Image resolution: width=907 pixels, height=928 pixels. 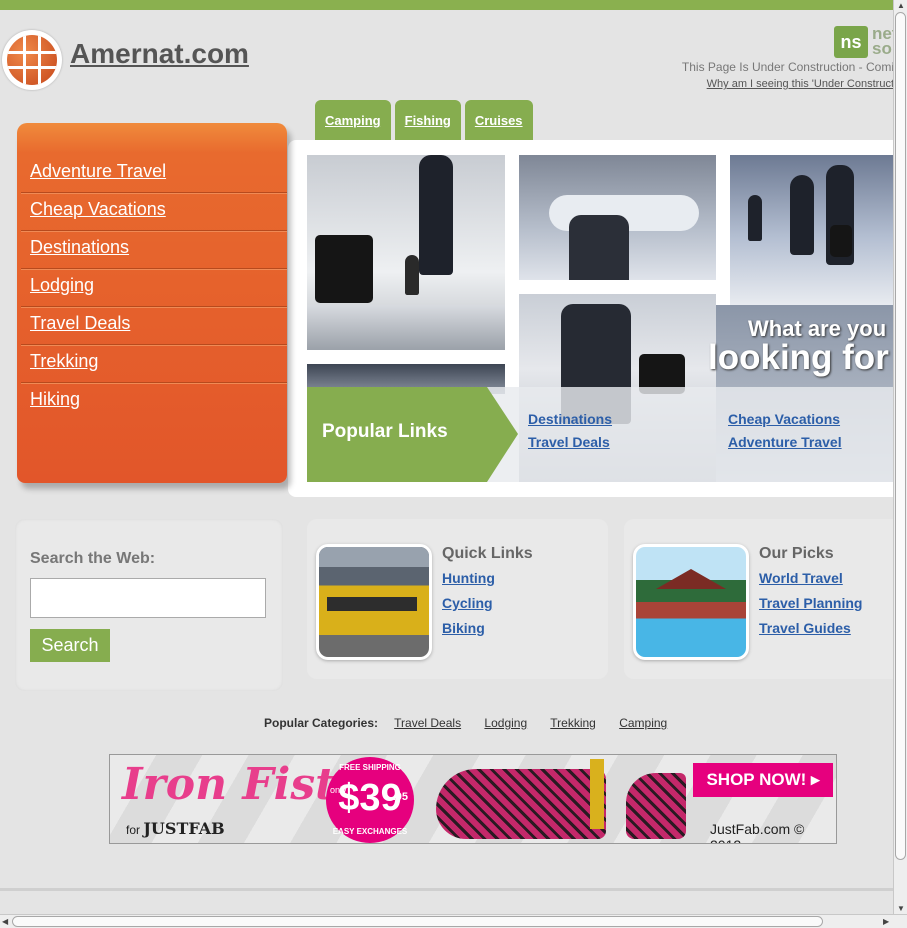 I want to click on ad-easy-exchanges: EASY EXCHANGES, so click(x=370, y=831).